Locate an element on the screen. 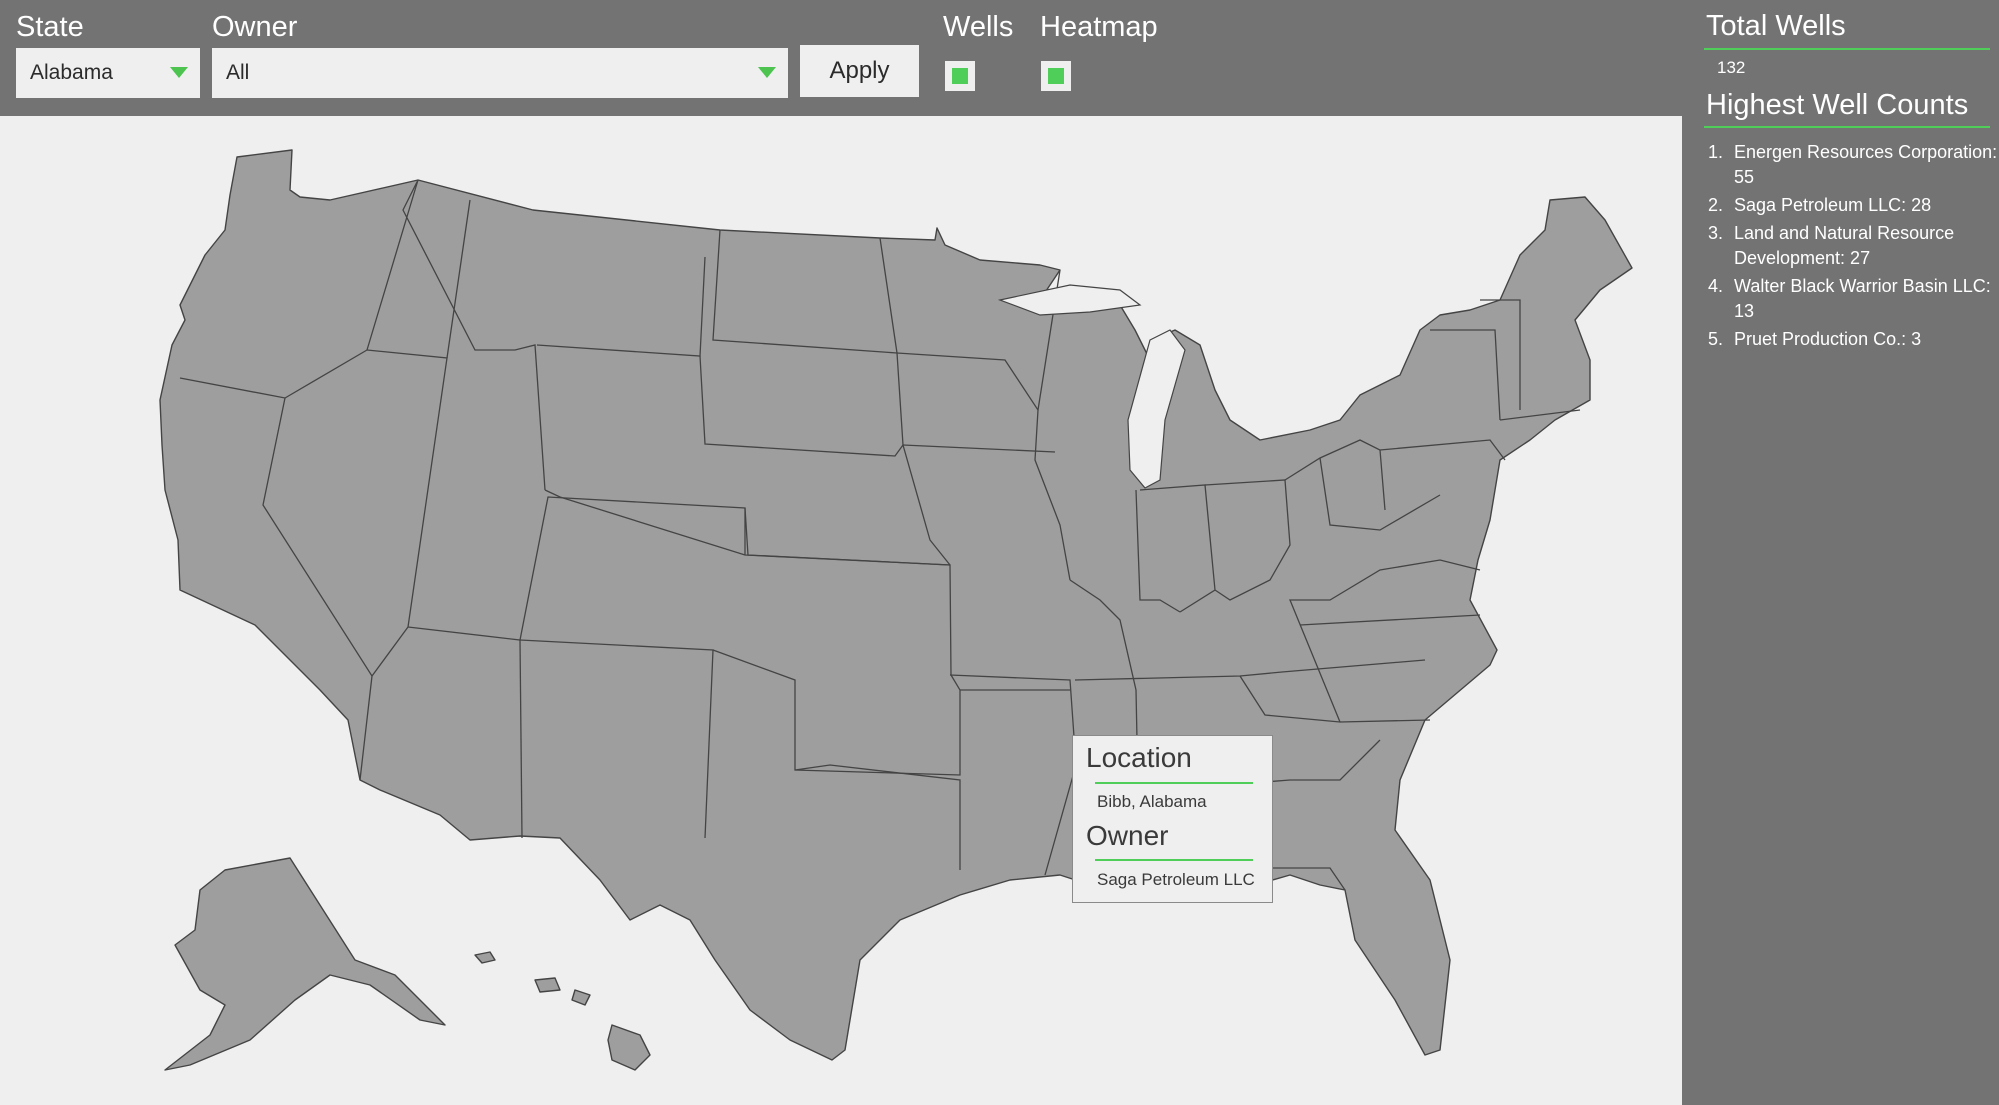 The height and width of the screenshot is (1105, 1999). owner-select: All is located at coordinates (500, 73).